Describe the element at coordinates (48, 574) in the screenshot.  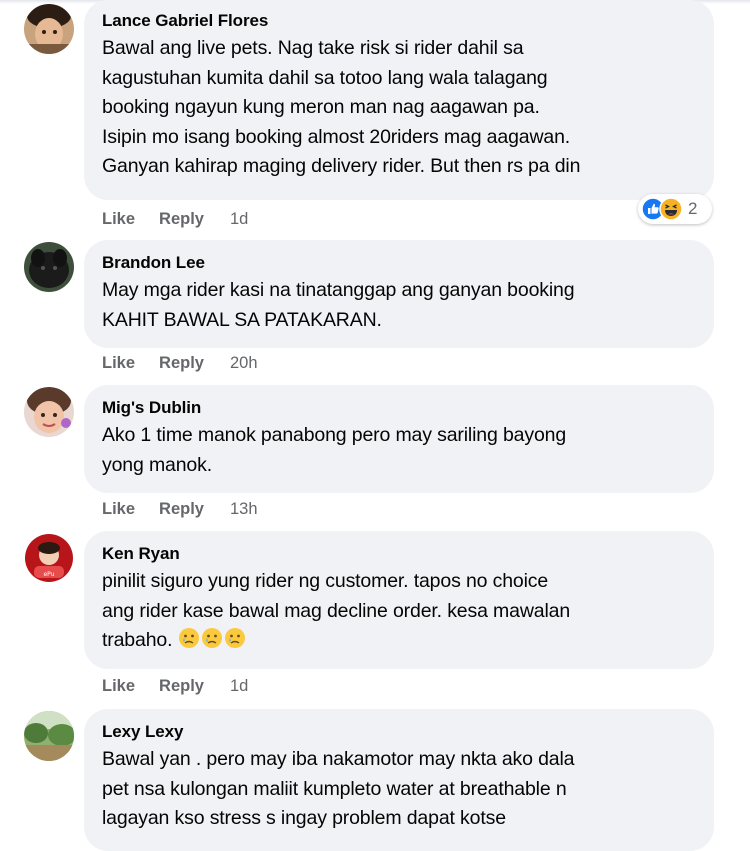
I see `svg-text: ePu` at that location.